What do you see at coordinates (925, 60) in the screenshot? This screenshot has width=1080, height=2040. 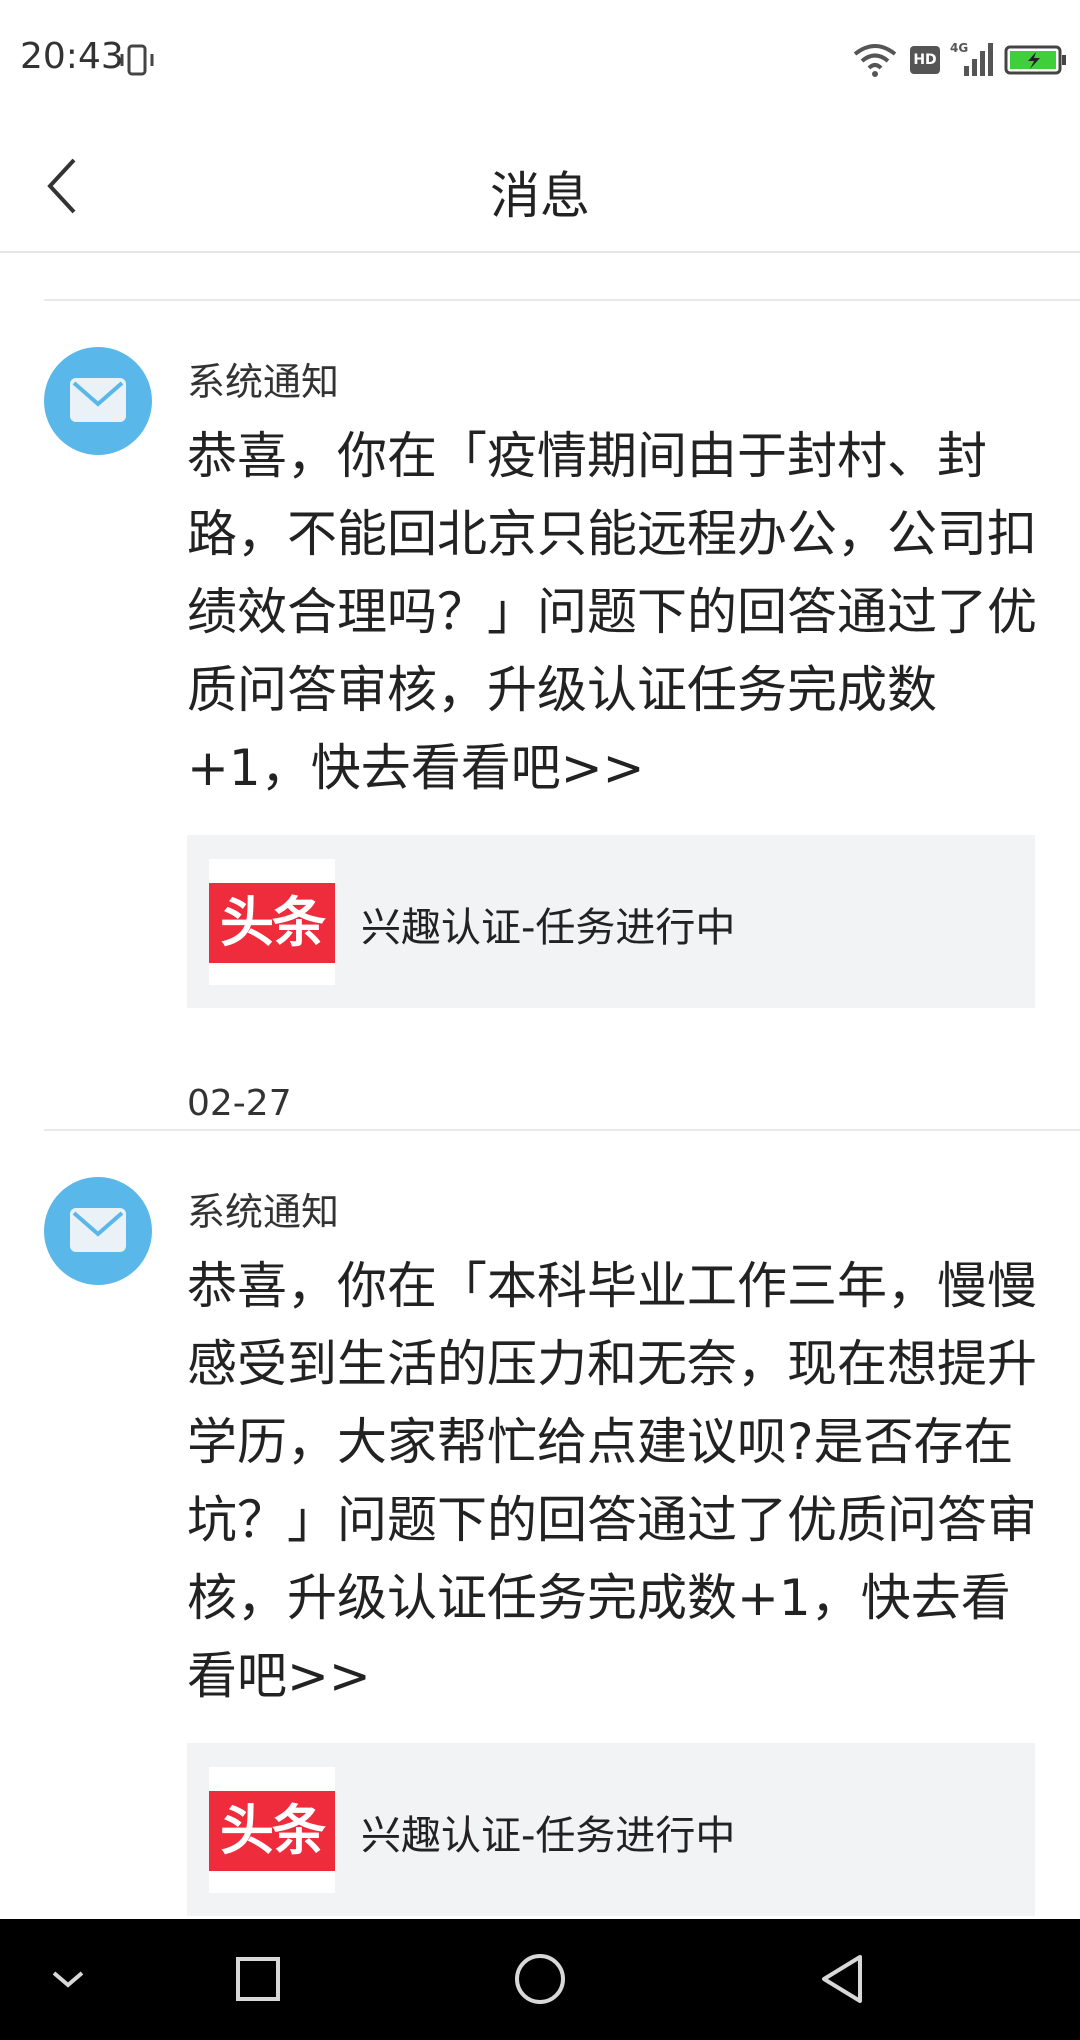 I see `hd-icon: HD` at bounding box center [925, 60].